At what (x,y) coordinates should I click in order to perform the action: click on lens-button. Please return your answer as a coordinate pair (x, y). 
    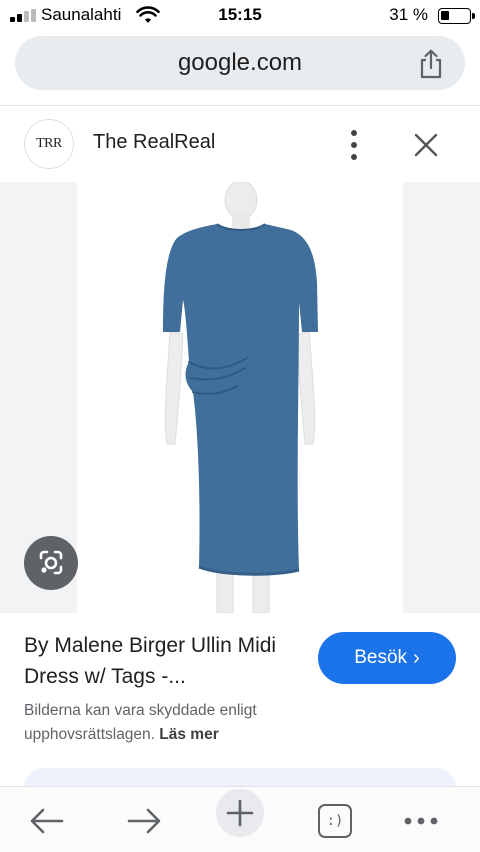
    Looking at the image, I should click on (51, 563).